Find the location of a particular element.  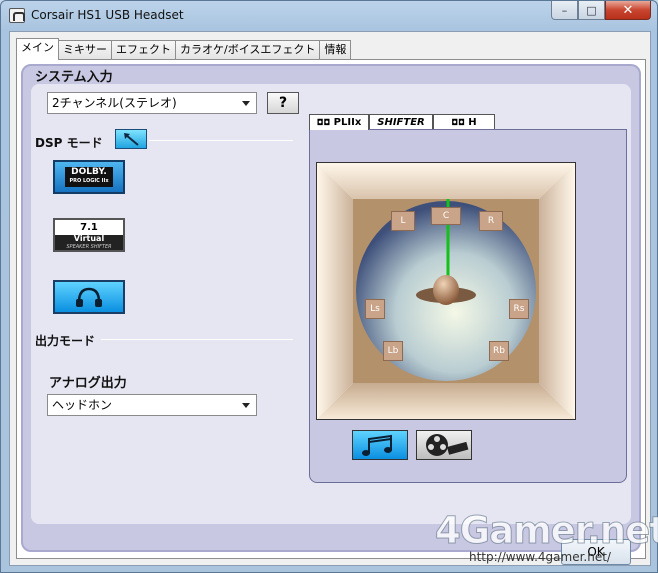

close-button: ✕ is located at coordinates (628, 10).